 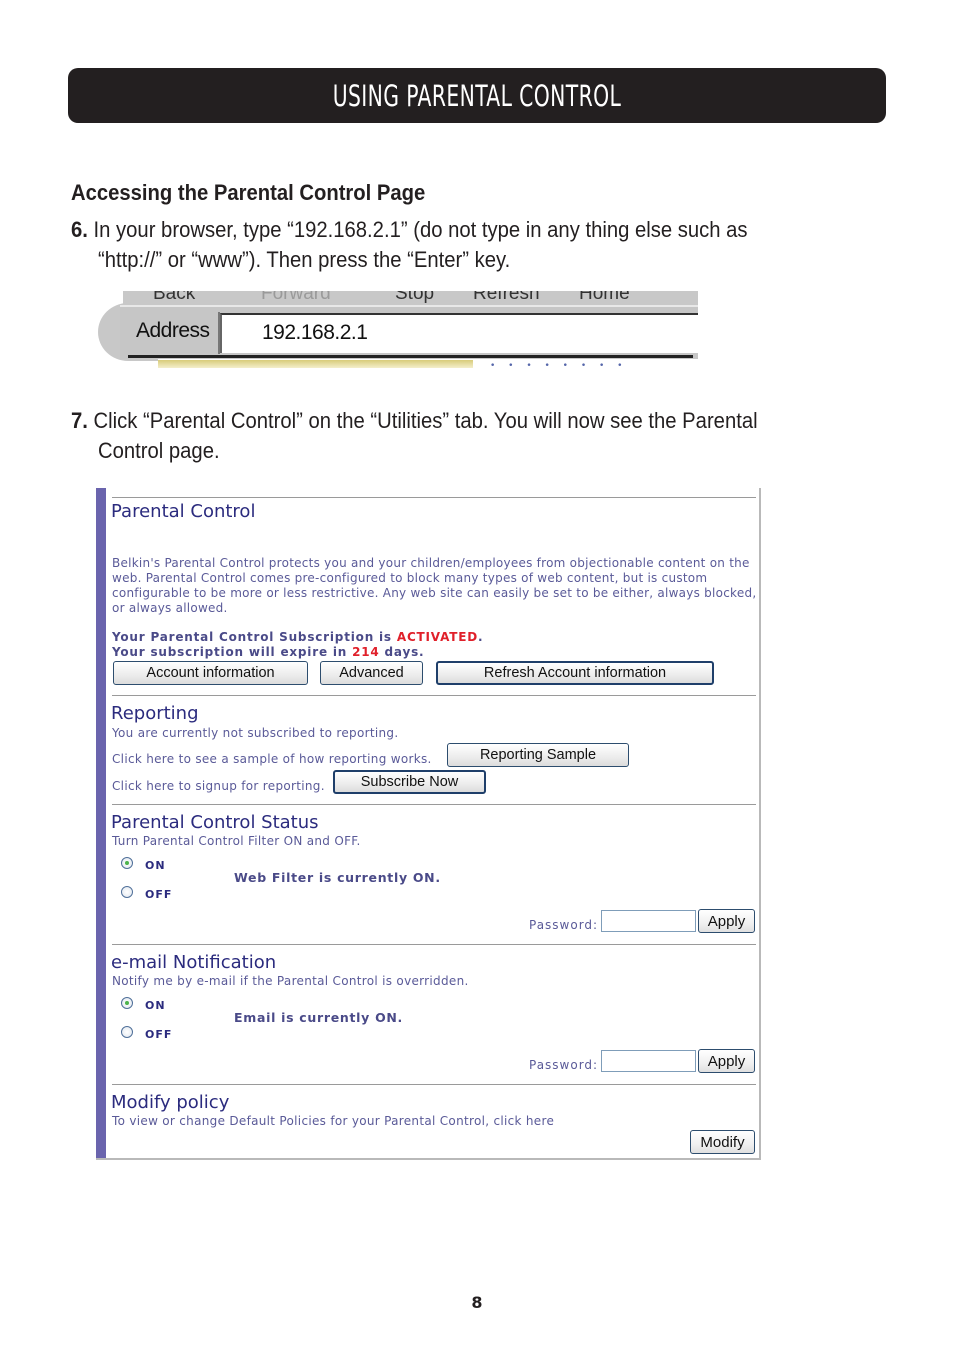 I want to click on email-on-radio, so click(x=127, y=1003).